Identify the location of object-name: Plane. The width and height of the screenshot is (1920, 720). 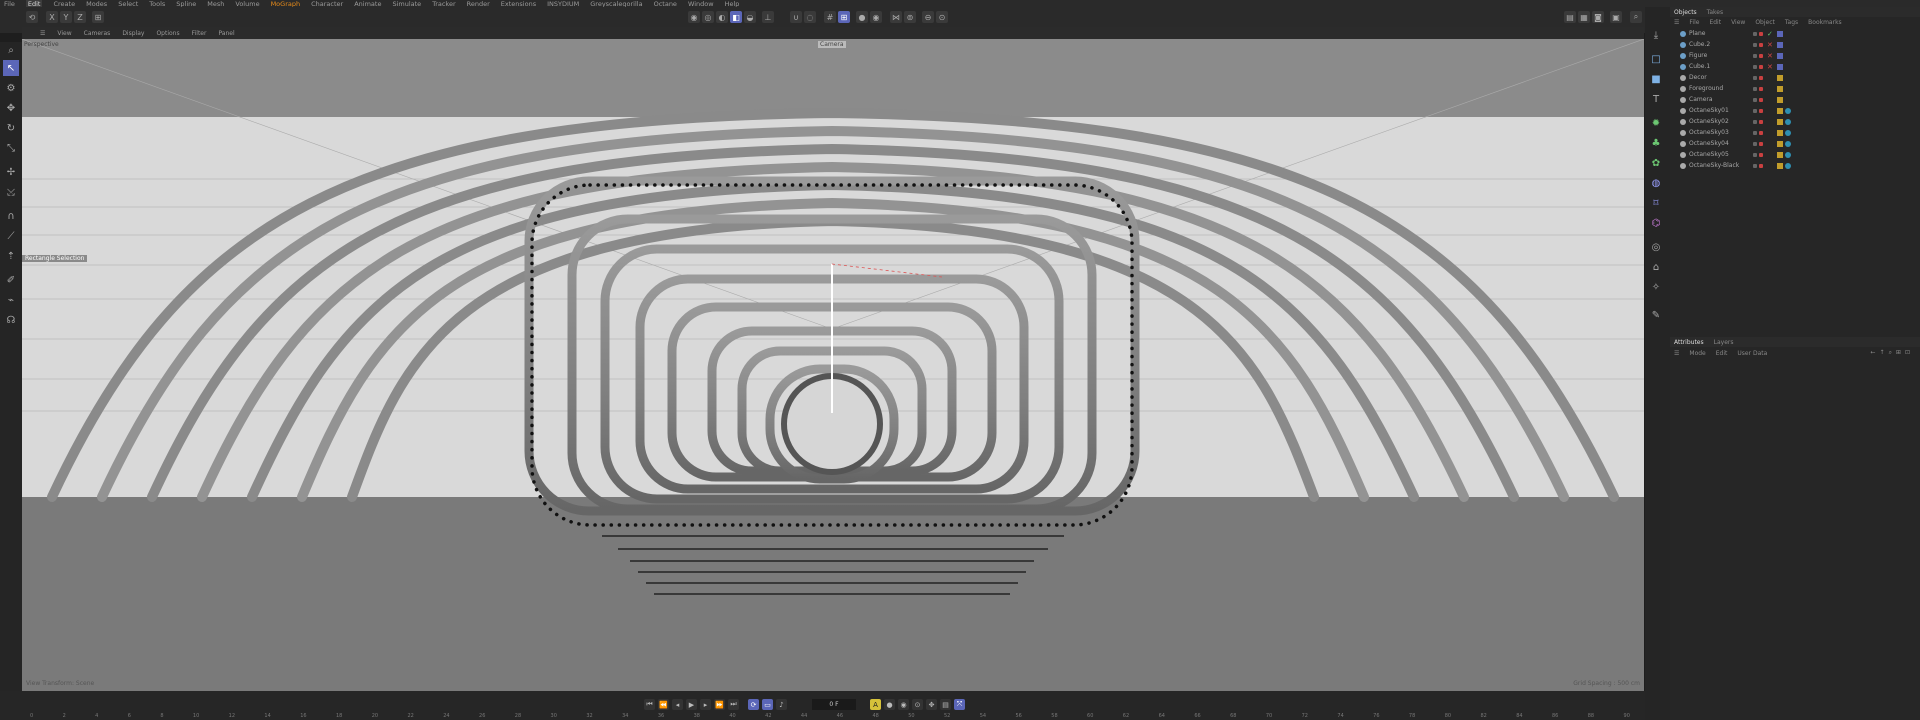
(1721, 33).